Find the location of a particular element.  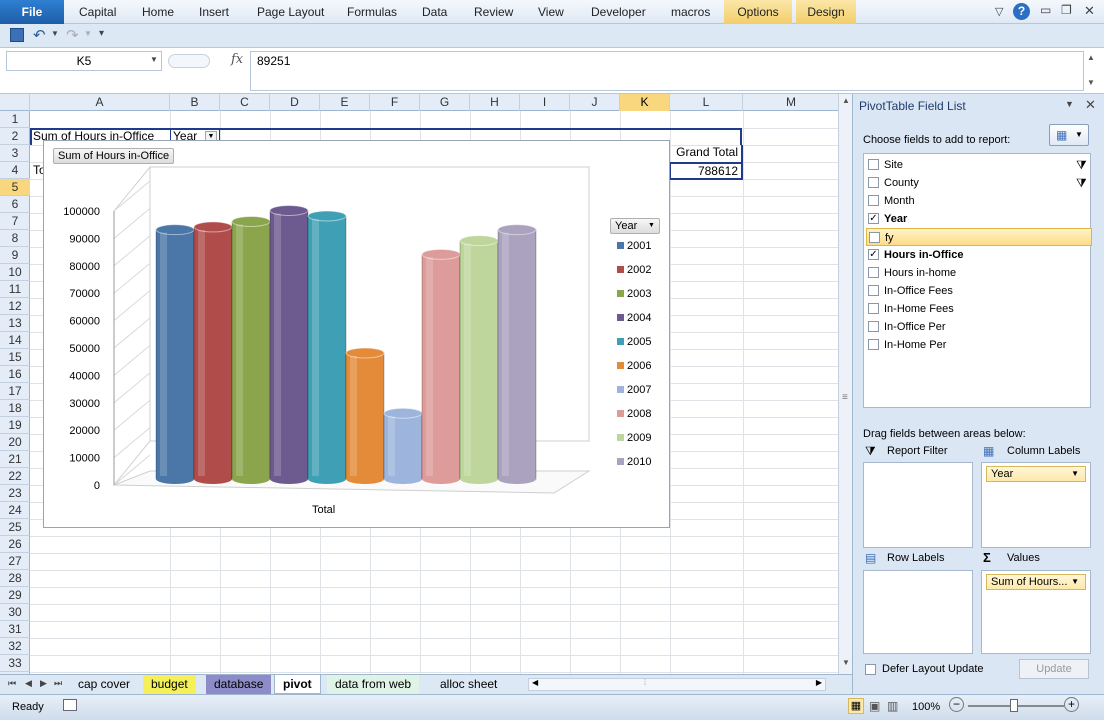

pivot-field-county: County ⧩ is located at coordinates (979, 183).